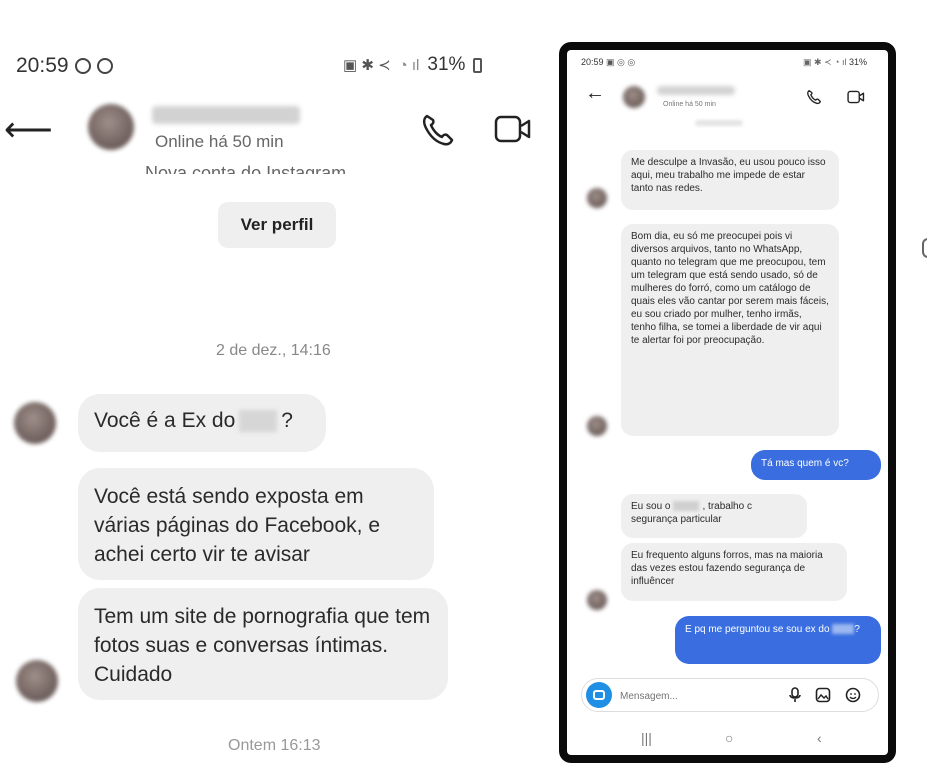  I want to click on sticker-icon, so click(853, 695).